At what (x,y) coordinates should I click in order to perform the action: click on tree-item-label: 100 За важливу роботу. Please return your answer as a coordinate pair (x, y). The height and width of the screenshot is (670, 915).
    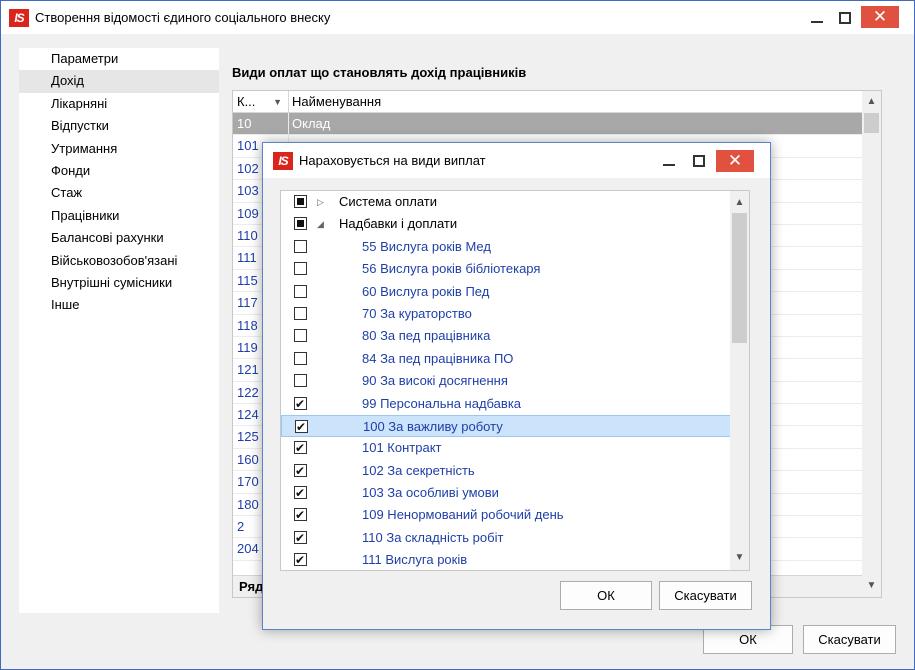
    Looking at the image, I should click on (433, 426).